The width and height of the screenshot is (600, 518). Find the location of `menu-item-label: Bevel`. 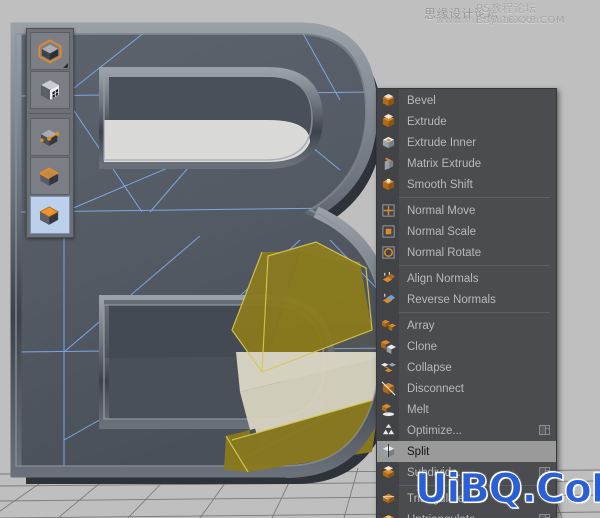

menu-item-label: Bevel is located at coordinates (421, 100).